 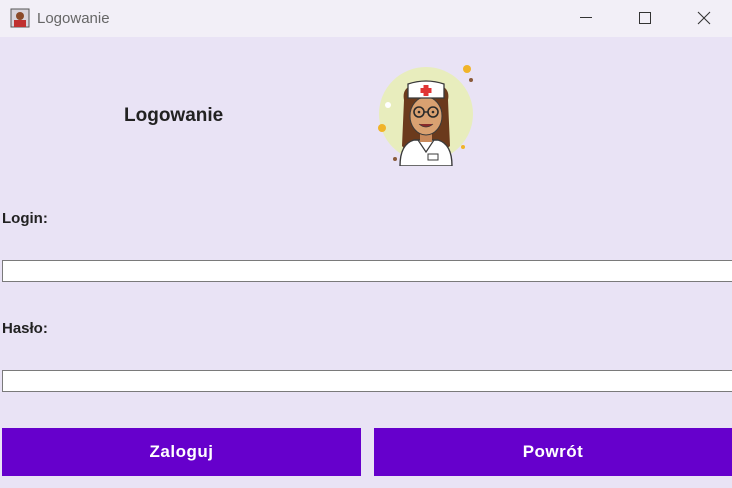 I want to click on maximize-icon, so click(x=645, y=18).